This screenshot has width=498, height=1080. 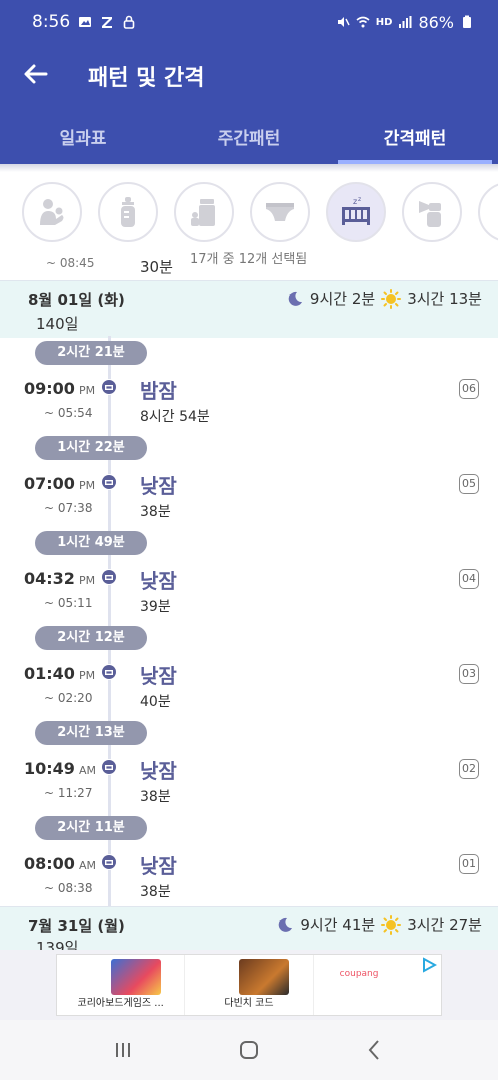 I want to click on tab-schedule: 일과표, so click(x=83, y=139).